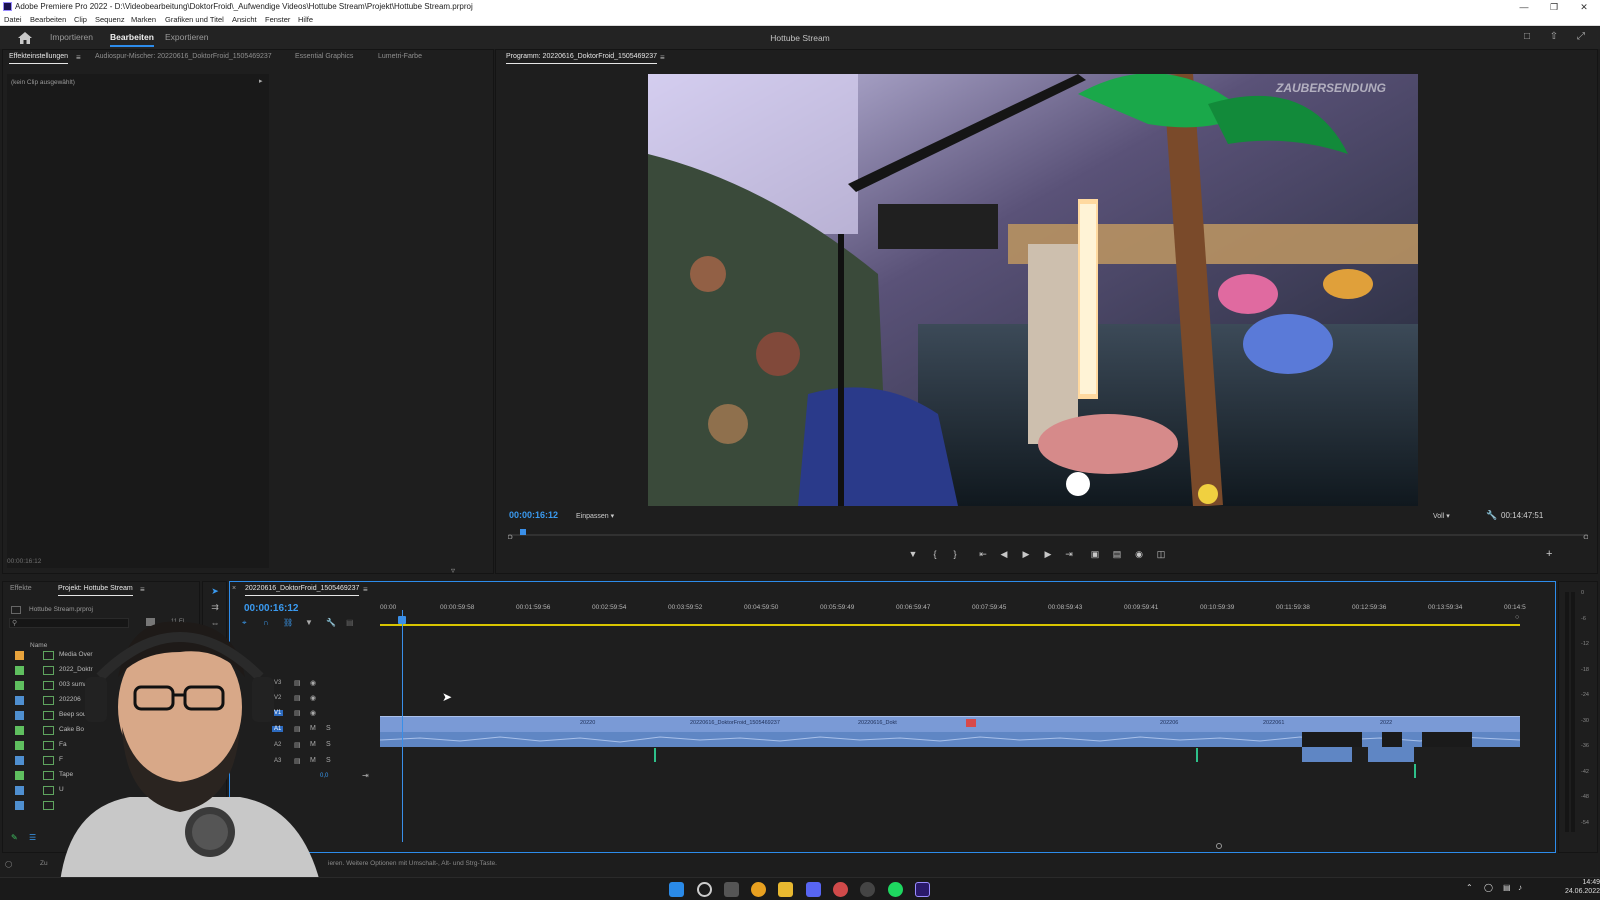  I want to click on export-frame-icon: ◉, so click(1139, 554).